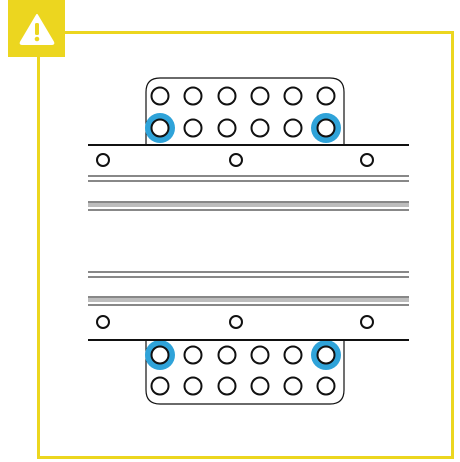 The width and height of the screenshot is (460, 462). I want to click on top-rail, so click(248, 177).